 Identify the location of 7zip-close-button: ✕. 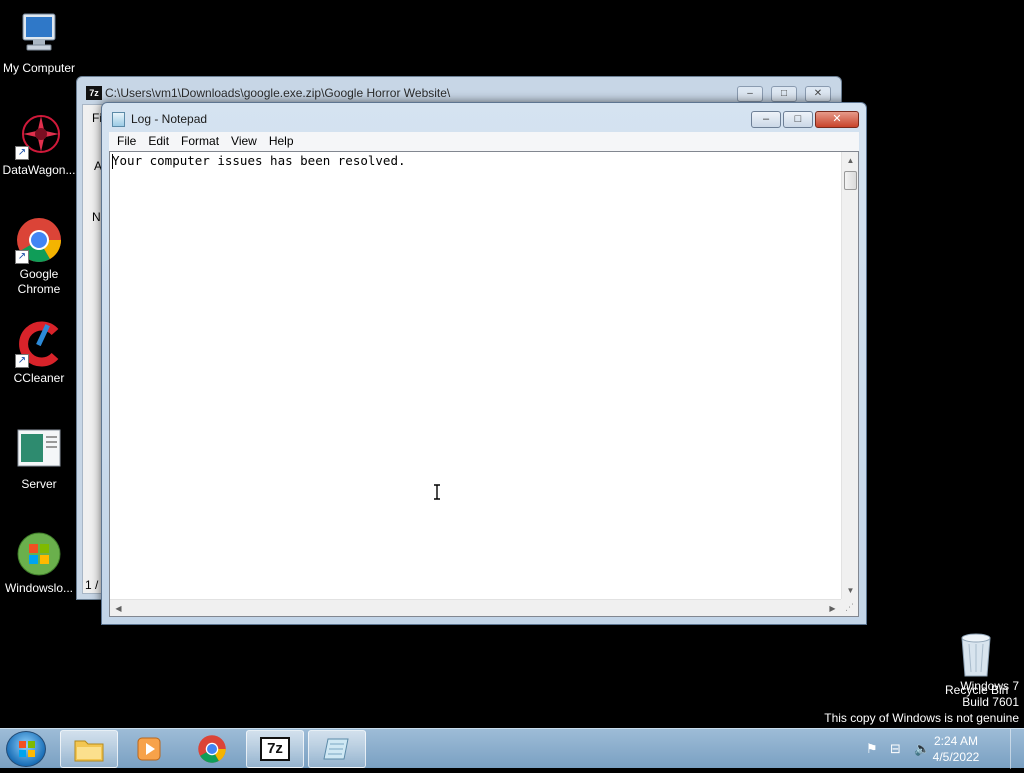
(818, 94).